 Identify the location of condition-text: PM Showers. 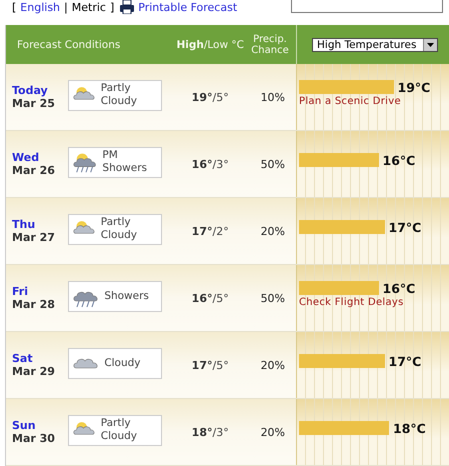
(125, 162).